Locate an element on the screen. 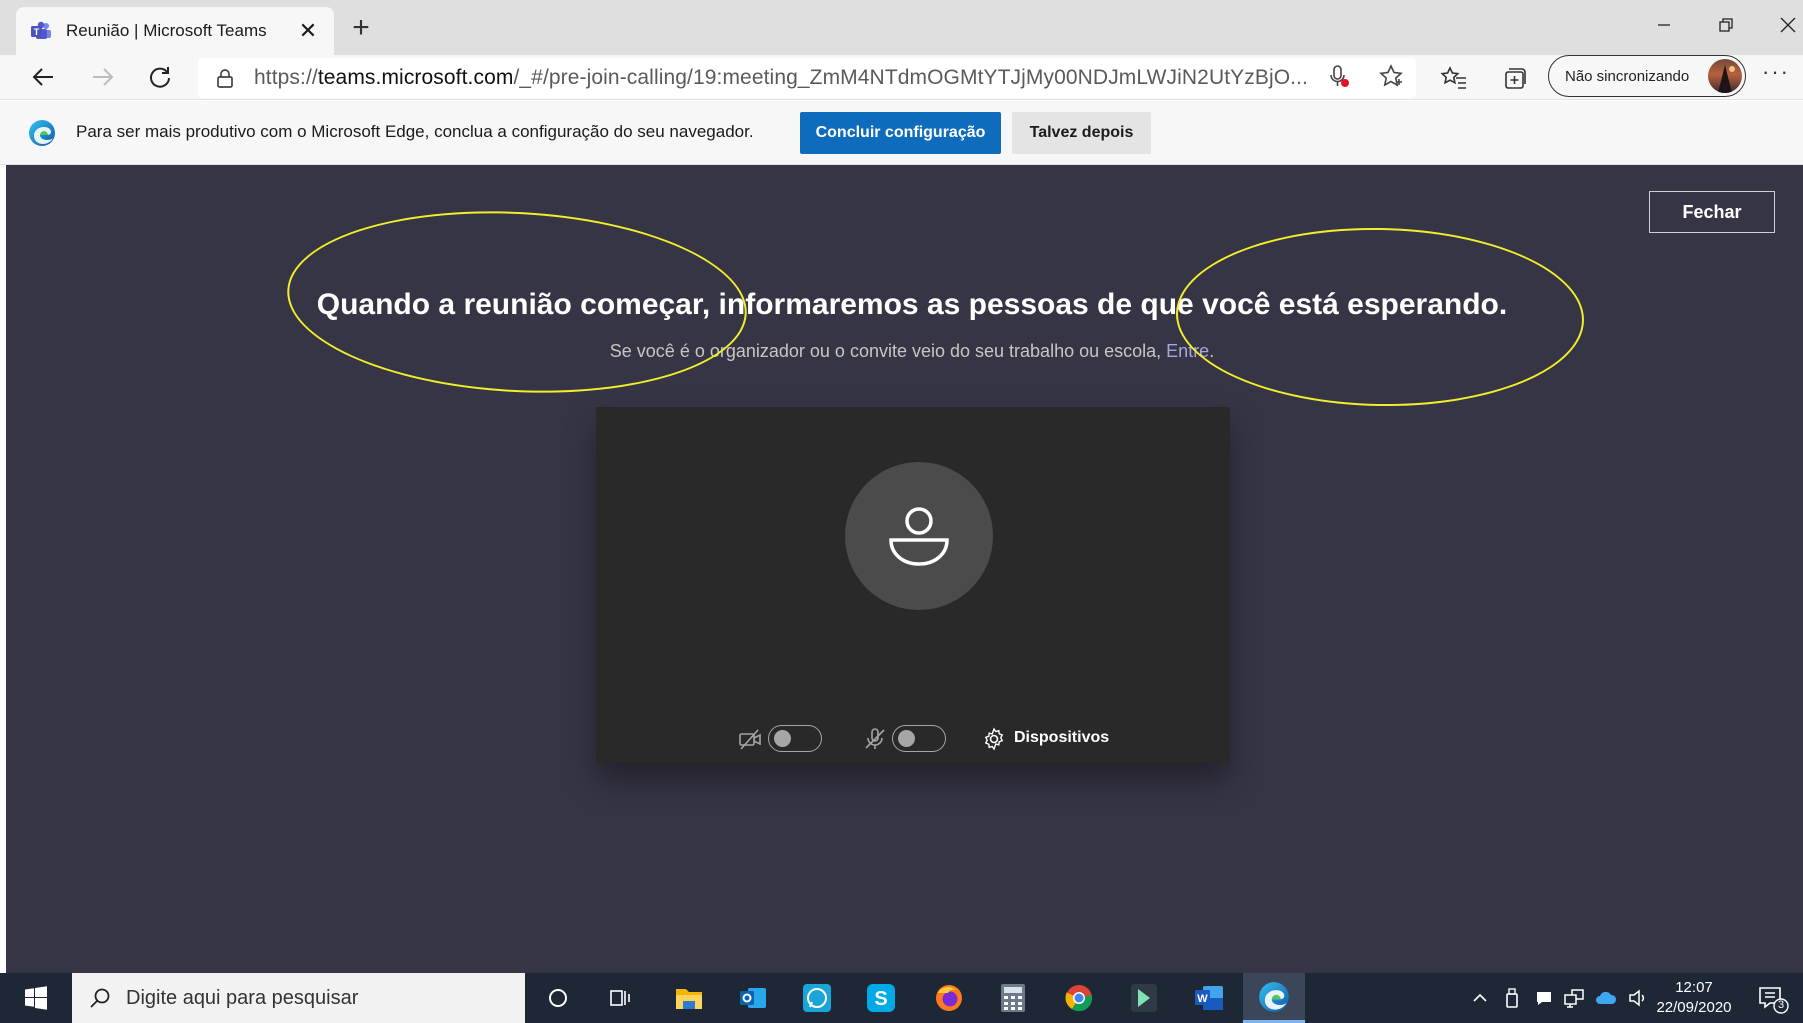 The height and width of the screenshot is (1023, 1803). onedrive-tray-button is located at coordinates (1606, 998).